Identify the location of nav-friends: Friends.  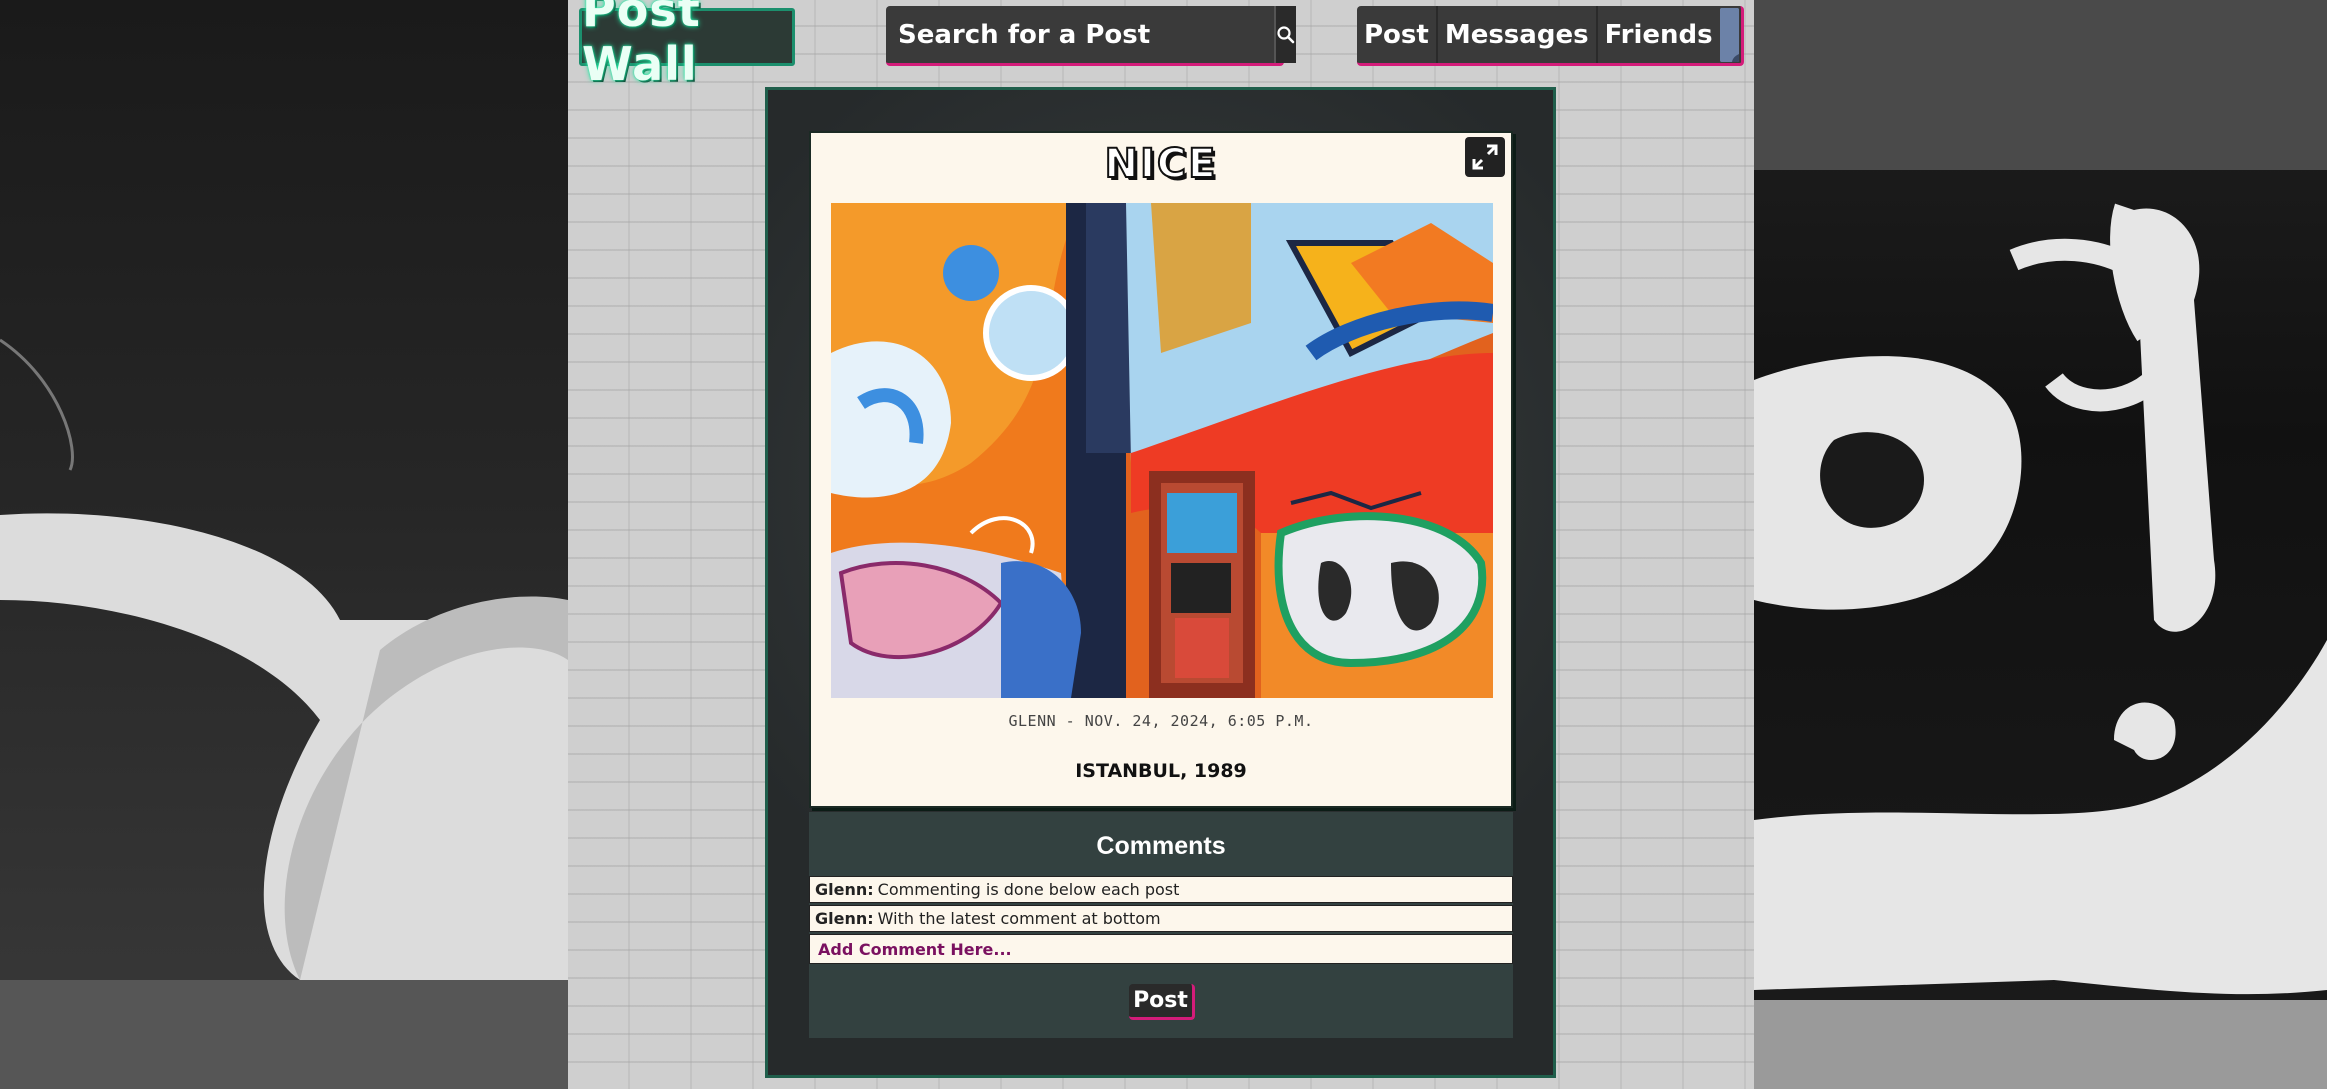
(1657, 34).